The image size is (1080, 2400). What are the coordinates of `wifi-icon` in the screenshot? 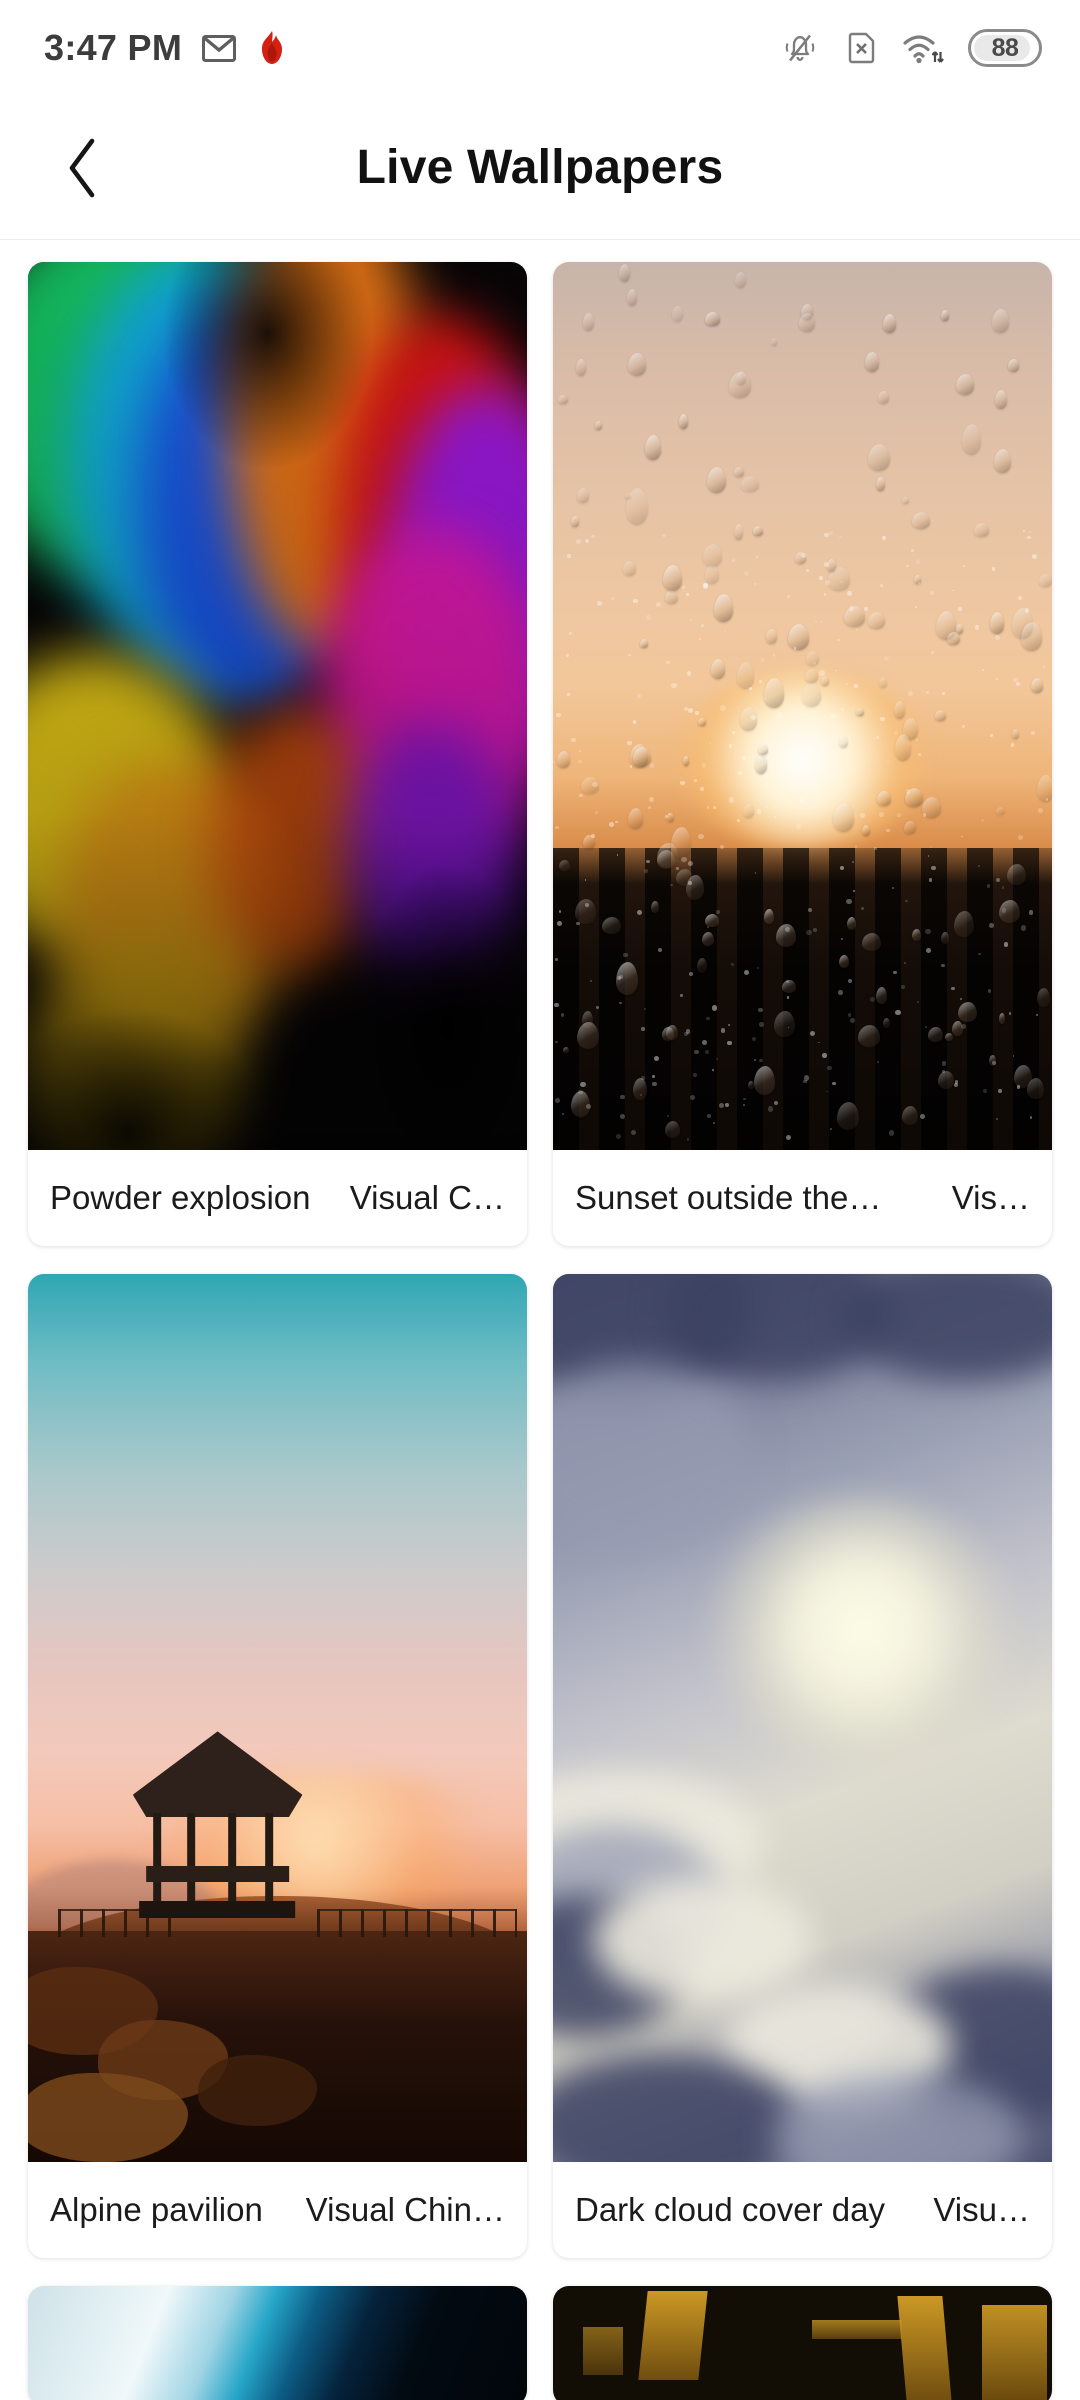 It's located at (923, 48).